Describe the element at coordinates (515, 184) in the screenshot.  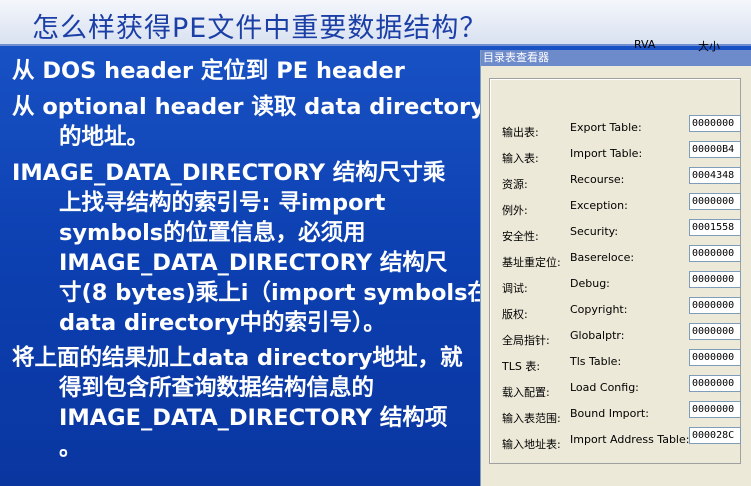
I see `directory-label-cn: 资源:` at that location.